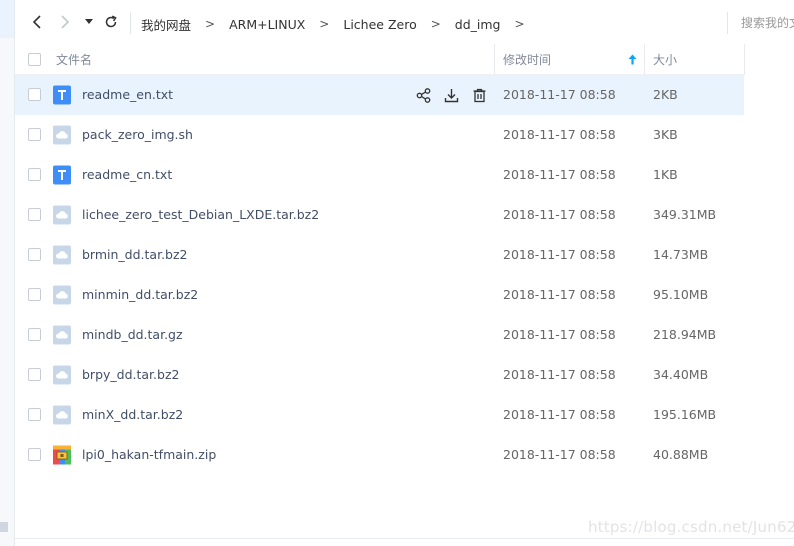 Image resolution: width=794 pixels, height=546 pixels. I want to click on share-button, so click(423, 95).